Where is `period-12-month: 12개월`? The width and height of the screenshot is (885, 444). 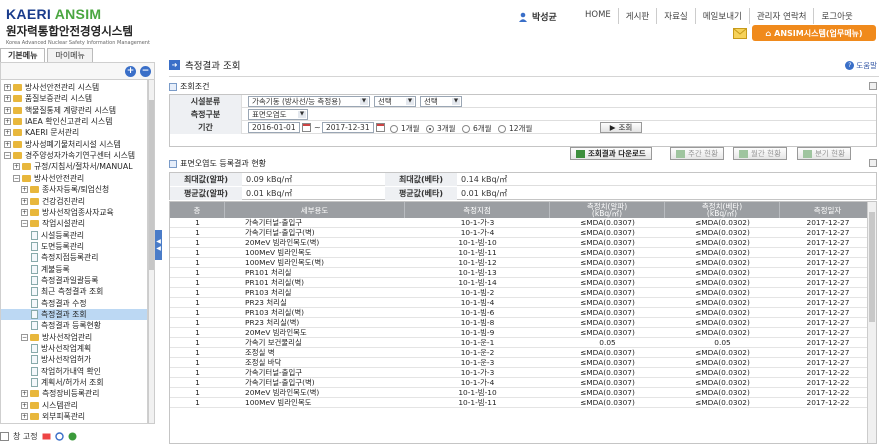 period-12-month: 12개월 is located at coordinates (515, 128).